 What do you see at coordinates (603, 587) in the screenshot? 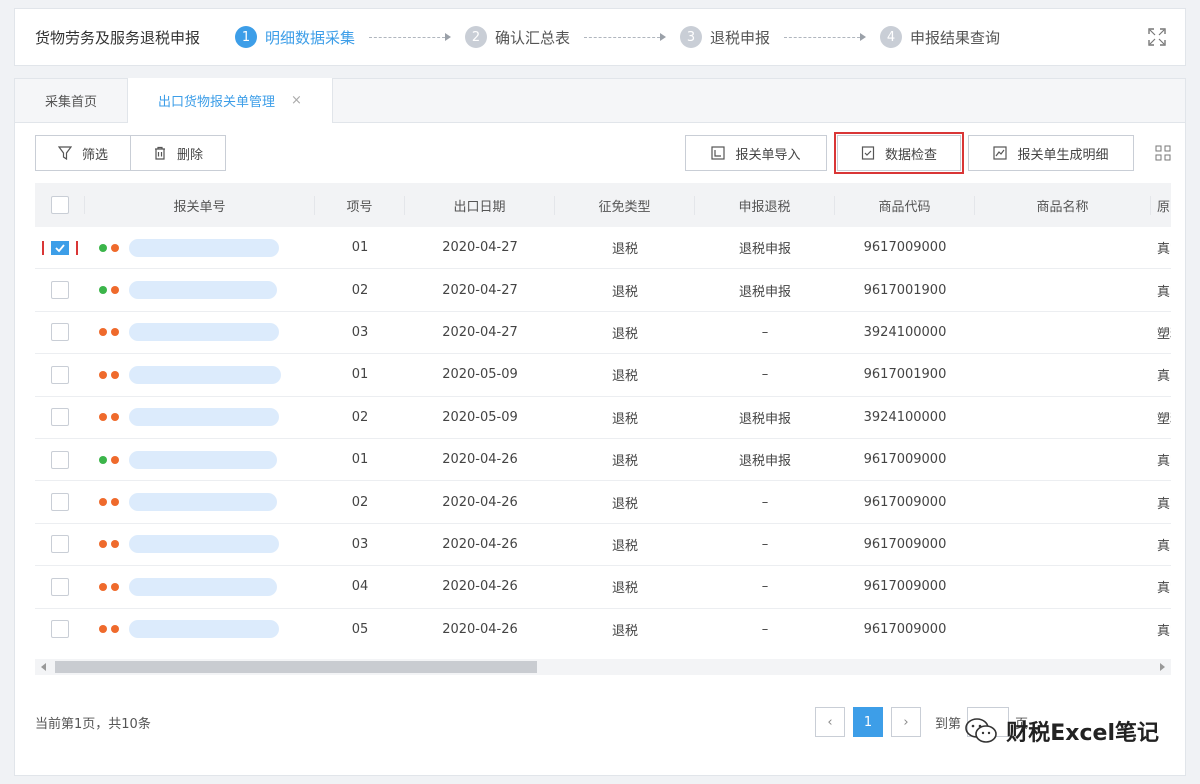
I see `table-row: 04 2020-04-26 退税 – 9617009000 真空保` at bounding box center [603, 587].